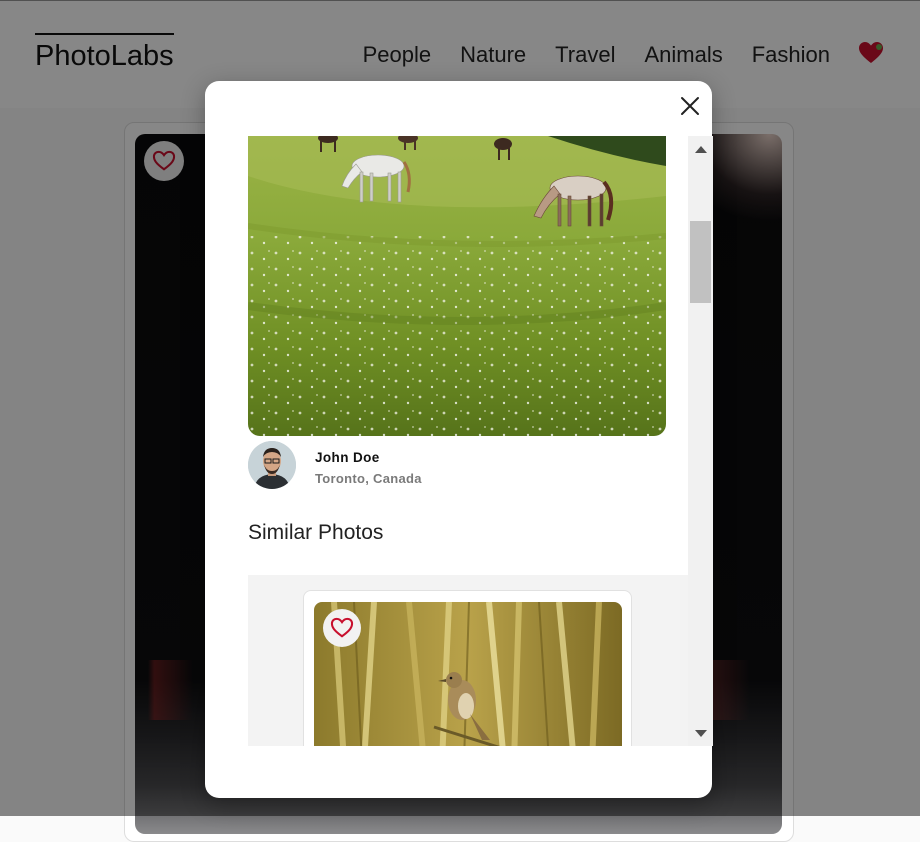  Describe the element at coordinates (342, 628) in the screenshot. I see `heart-outline-icon` at that location.